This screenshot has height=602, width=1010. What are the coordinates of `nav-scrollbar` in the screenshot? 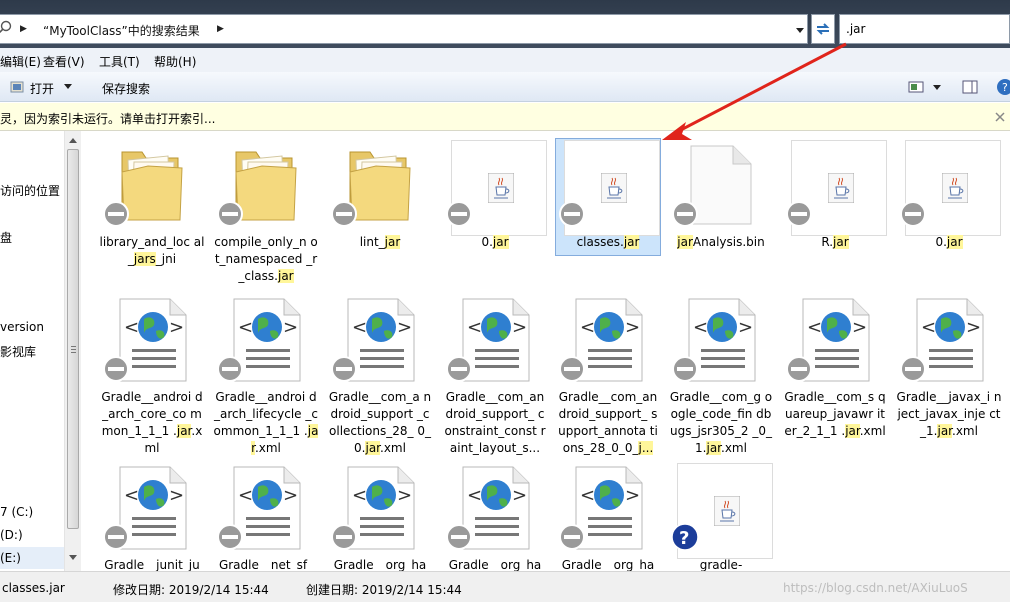 It's located at (72, 351).